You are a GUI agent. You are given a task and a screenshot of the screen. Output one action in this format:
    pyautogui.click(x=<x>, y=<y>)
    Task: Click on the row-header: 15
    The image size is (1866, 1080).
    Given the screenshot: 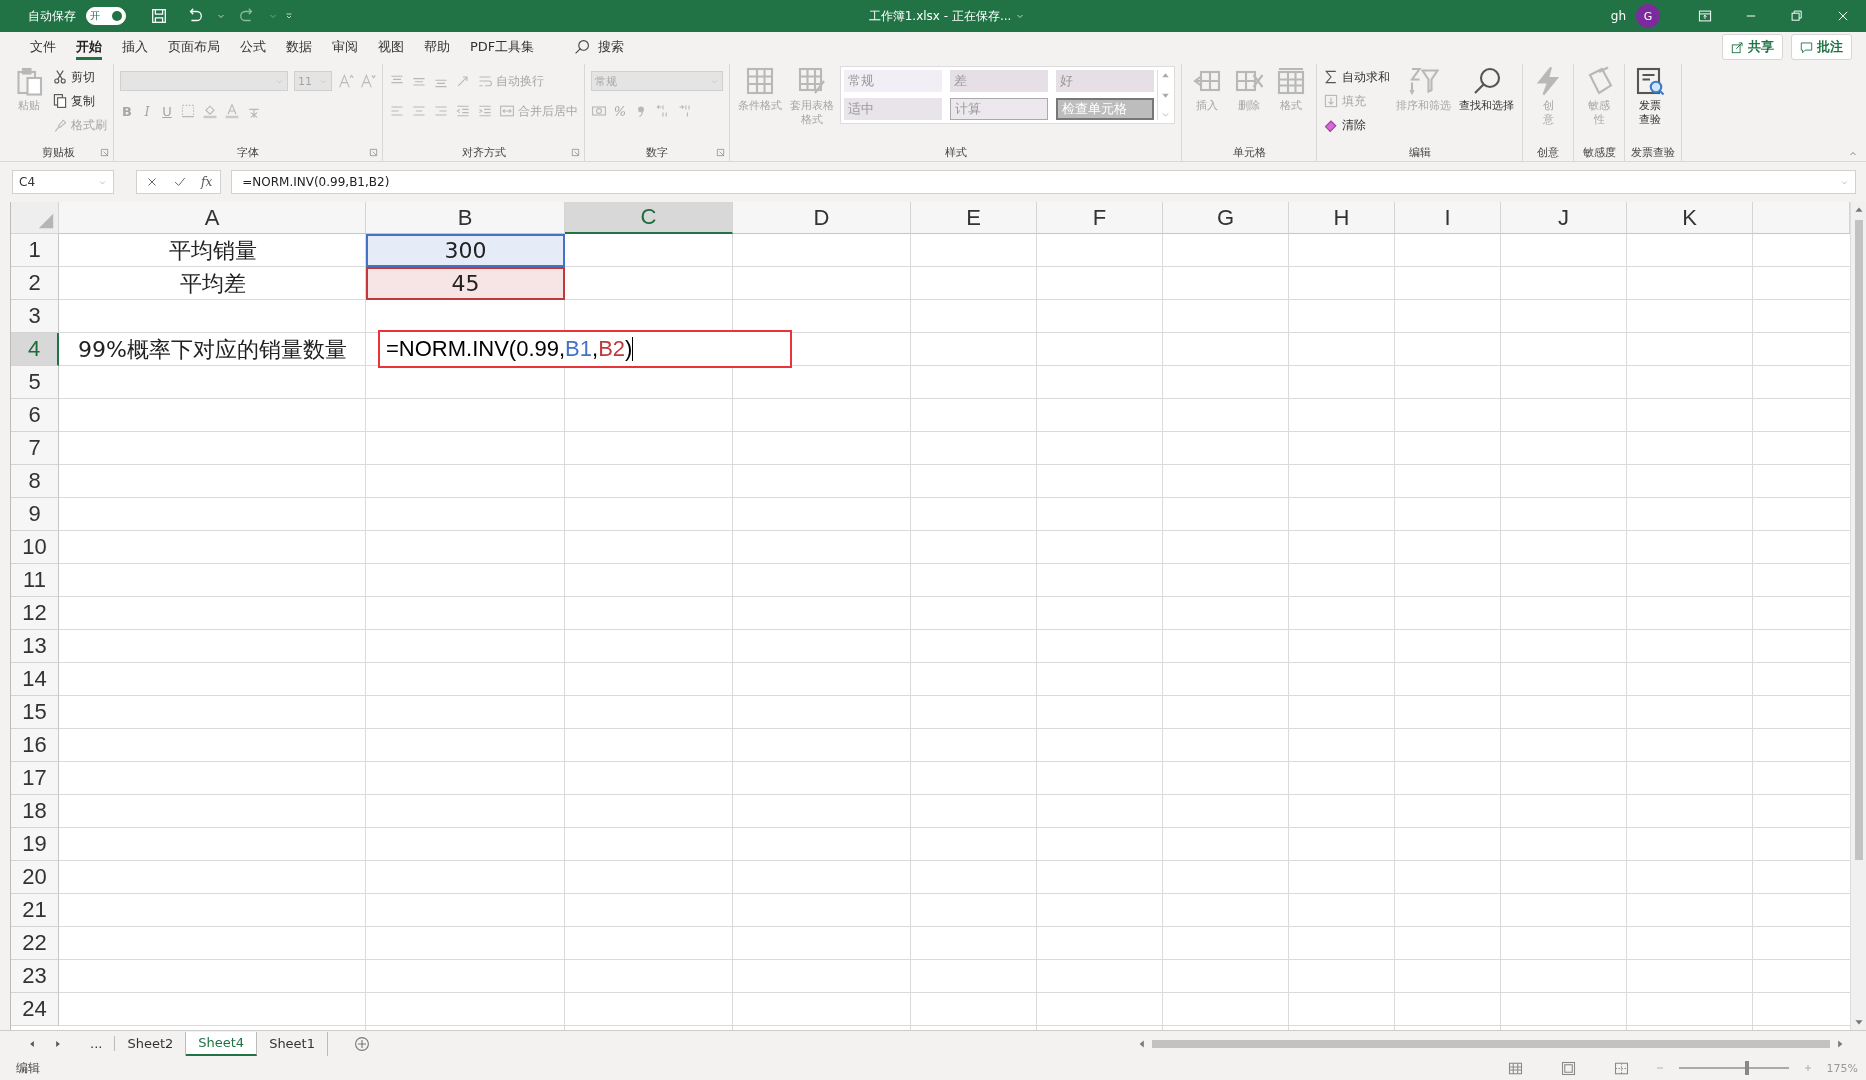 What is the action you would take?
    pyautogui.click(x=35, y=712)
    